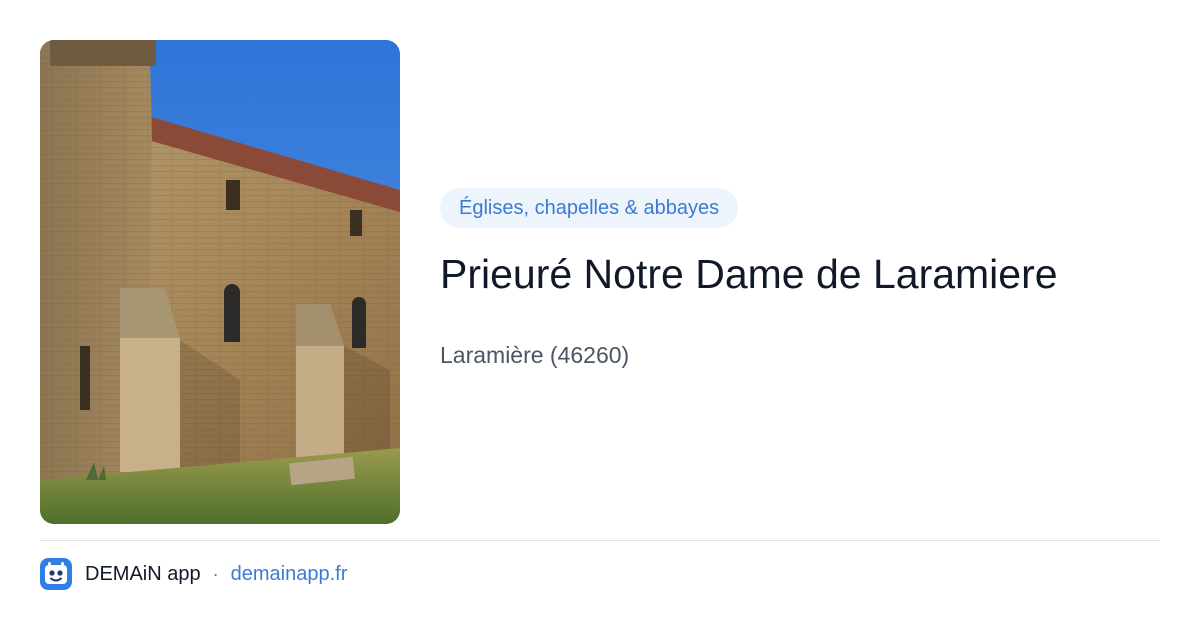  I want to click on demain-app-logo-icon, so click(56, 574).